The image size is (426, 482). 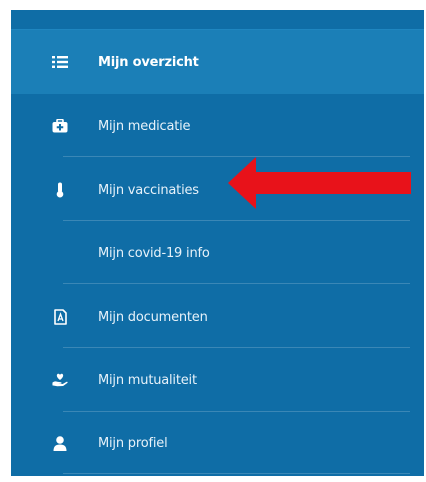 What do you see at coordinates (60, 190) in the screenshot?
I see `thermometer-icon` at bounding box center [60, 190].